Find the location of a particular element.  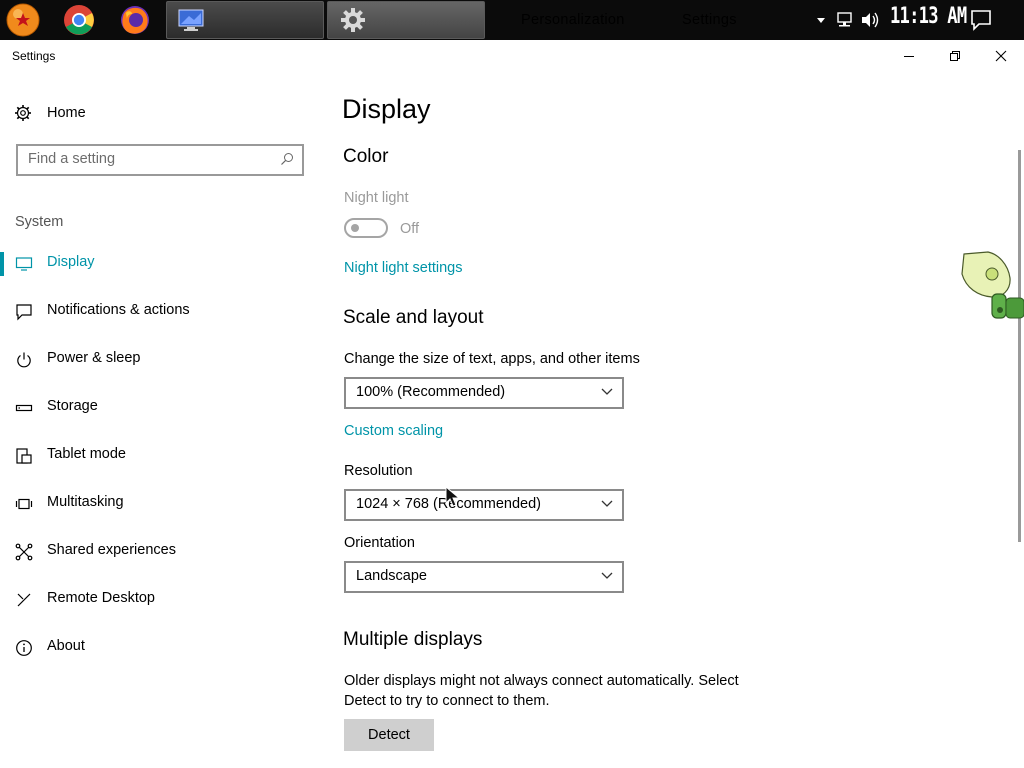

taskbar-personalization-button: Personalization is located at coordinates (395, 20).